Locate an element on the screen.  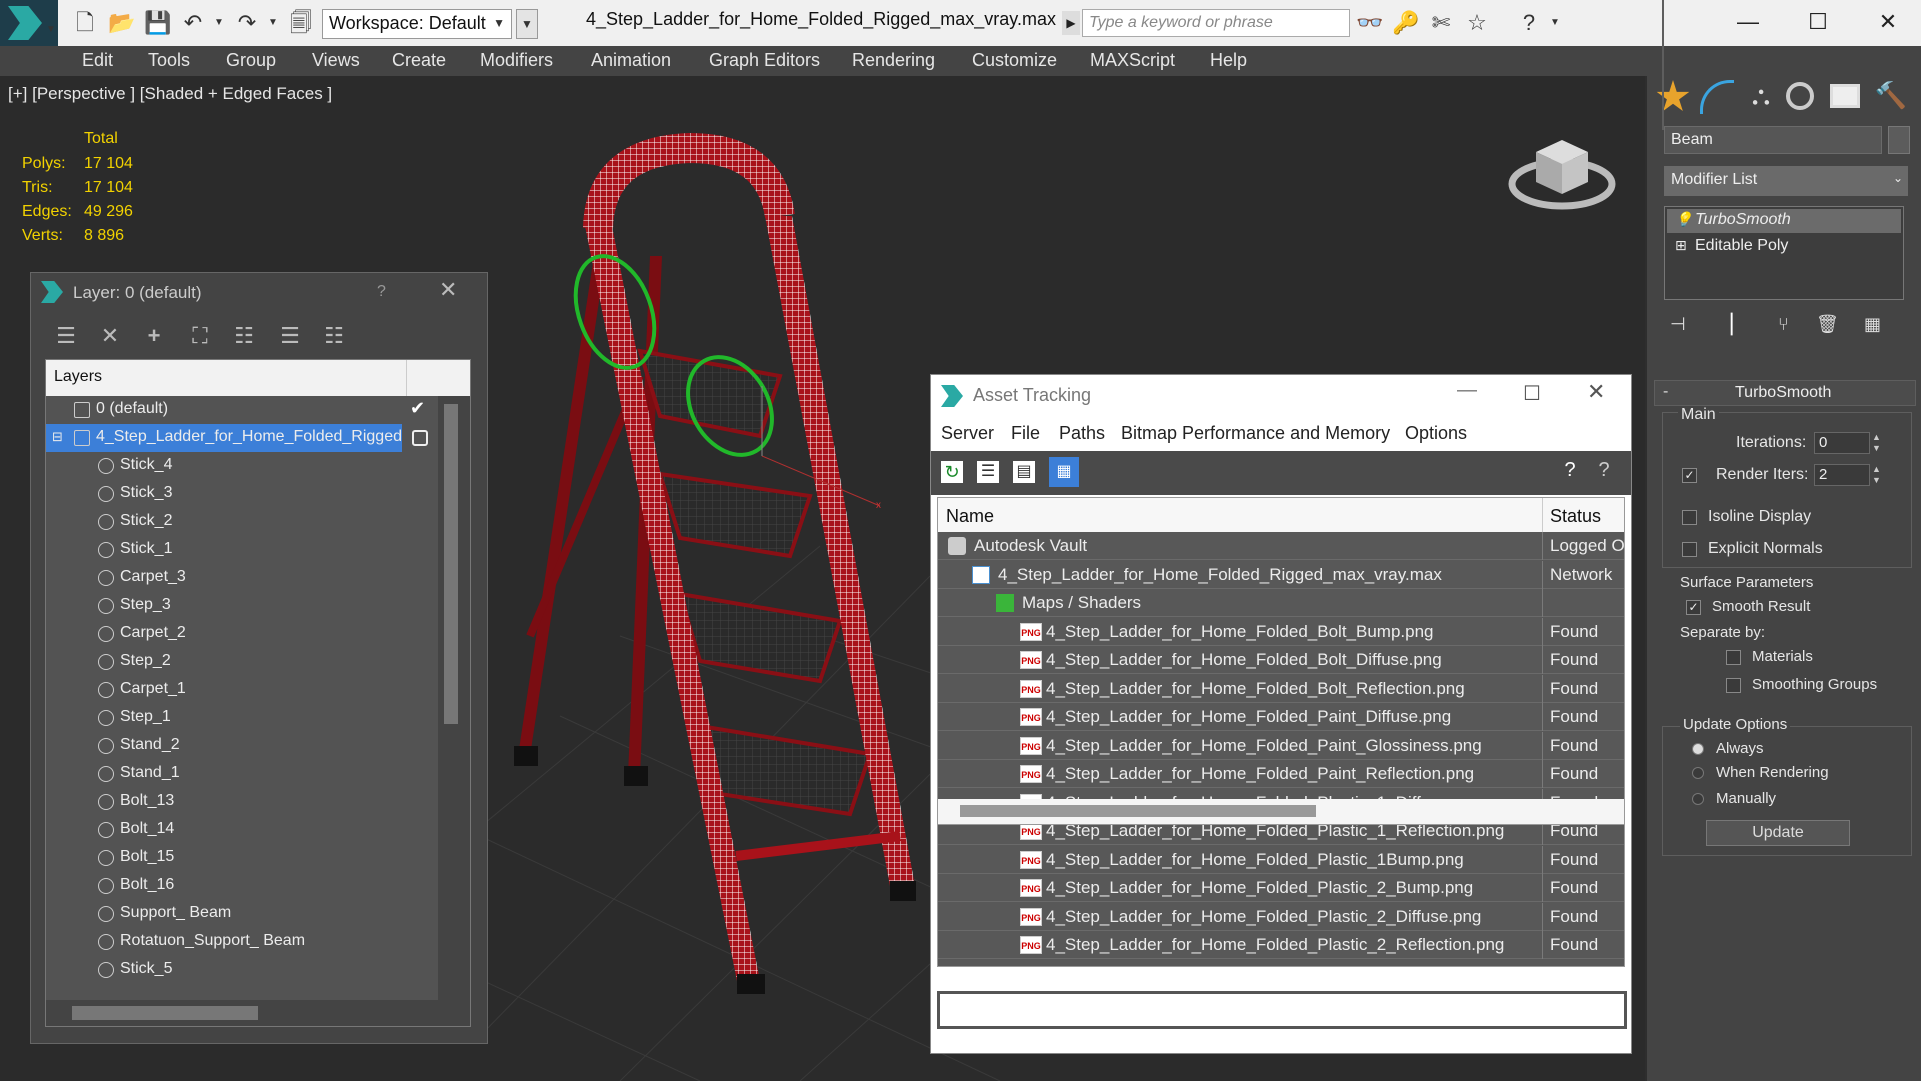
menu-edit: Edit is located at coordinates (97, 60).